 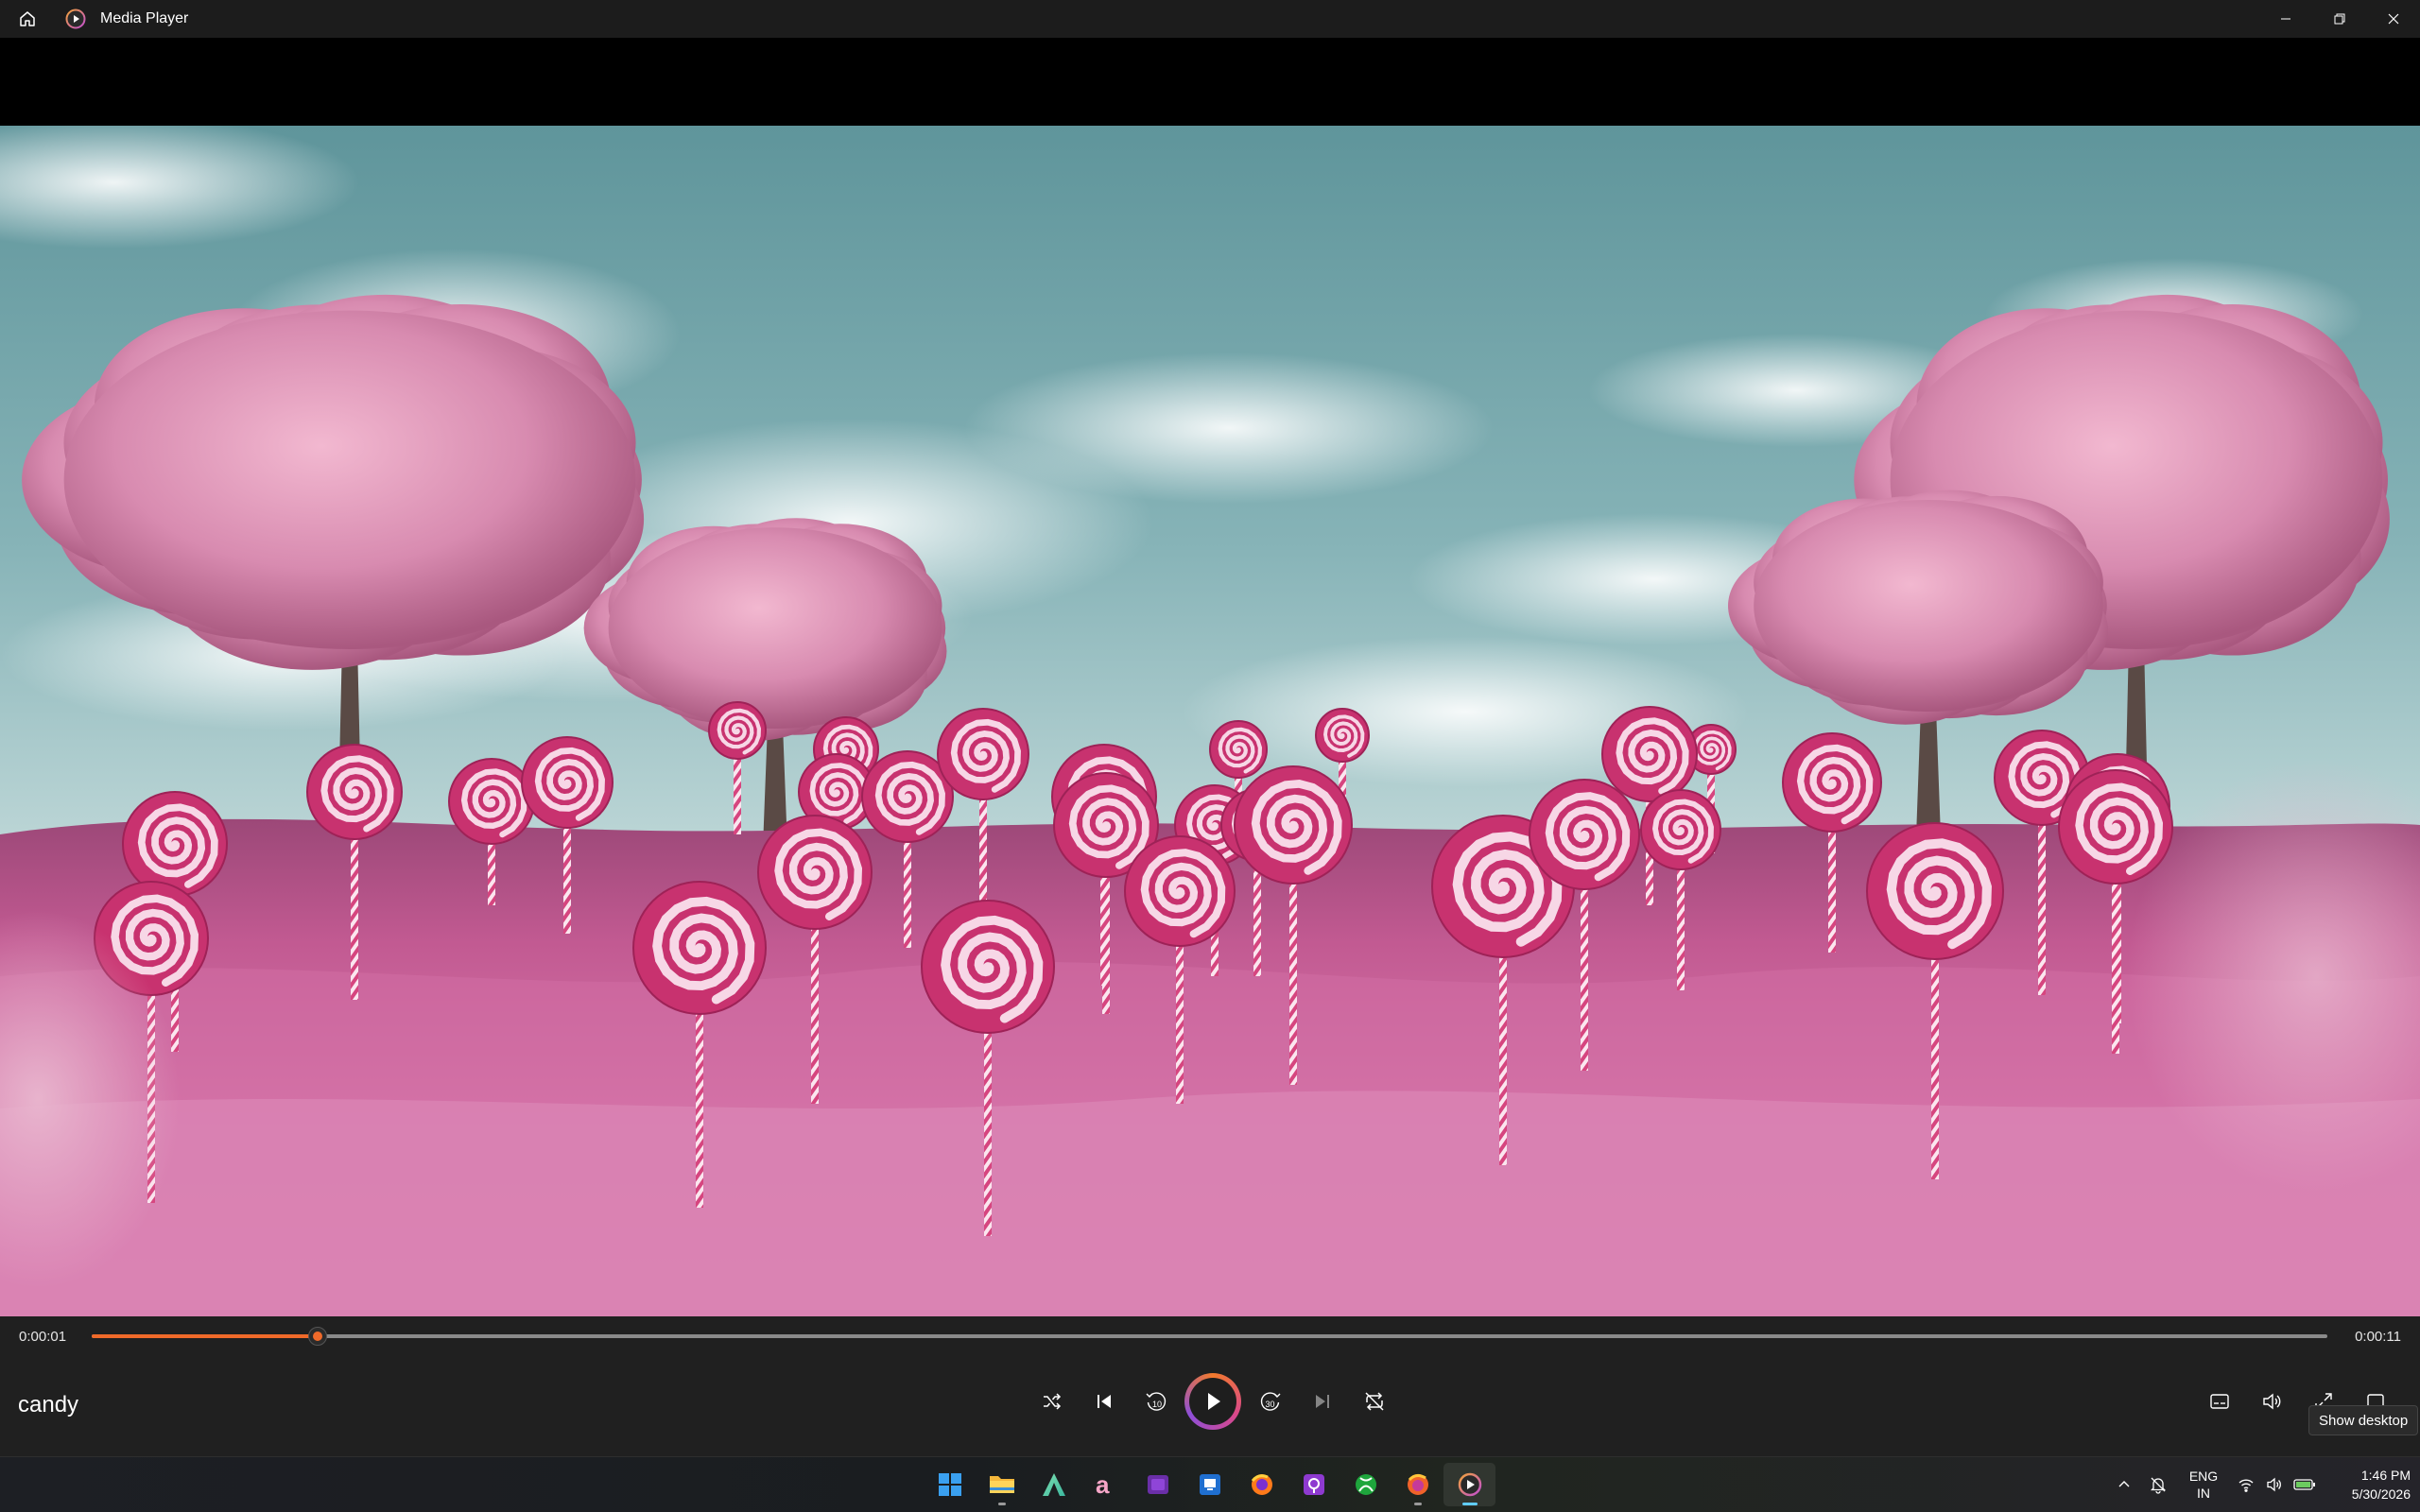 I want to click on home-icon, so click(x=28, y=18).